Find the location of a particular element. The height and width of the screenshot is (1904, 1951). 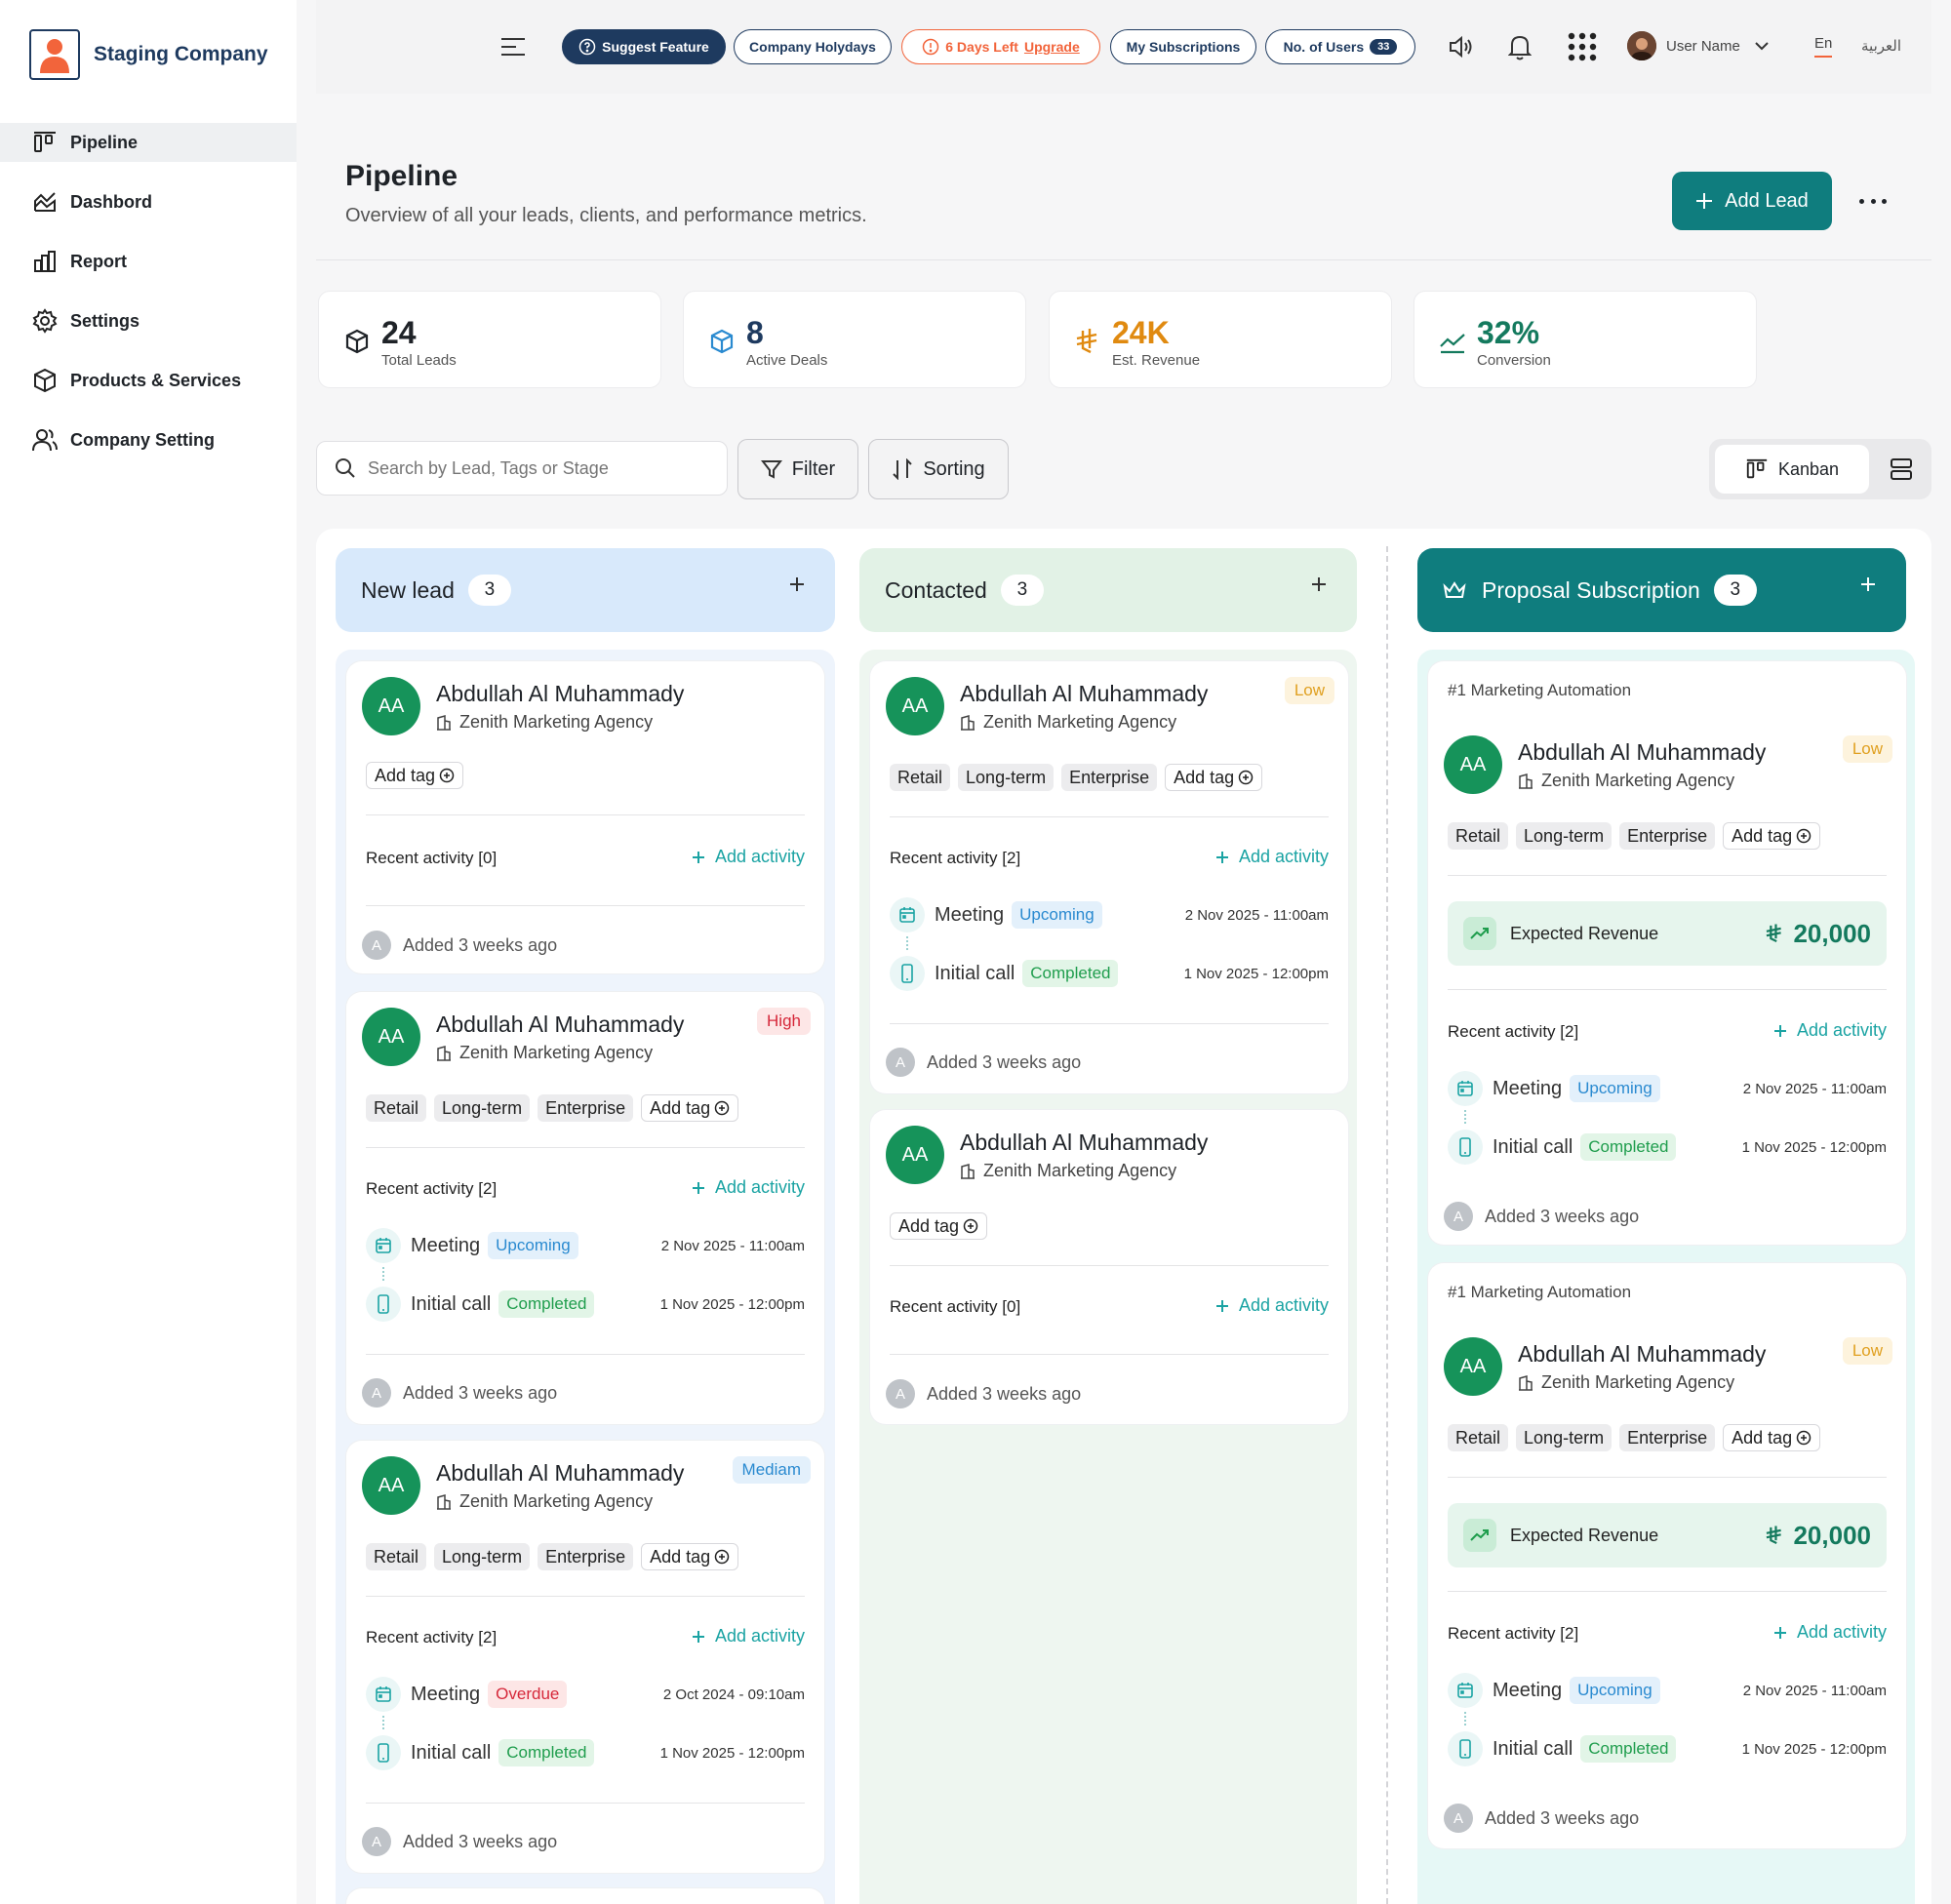

users-count-button: No. of Users 33 is located at coordinates (1340, 46).